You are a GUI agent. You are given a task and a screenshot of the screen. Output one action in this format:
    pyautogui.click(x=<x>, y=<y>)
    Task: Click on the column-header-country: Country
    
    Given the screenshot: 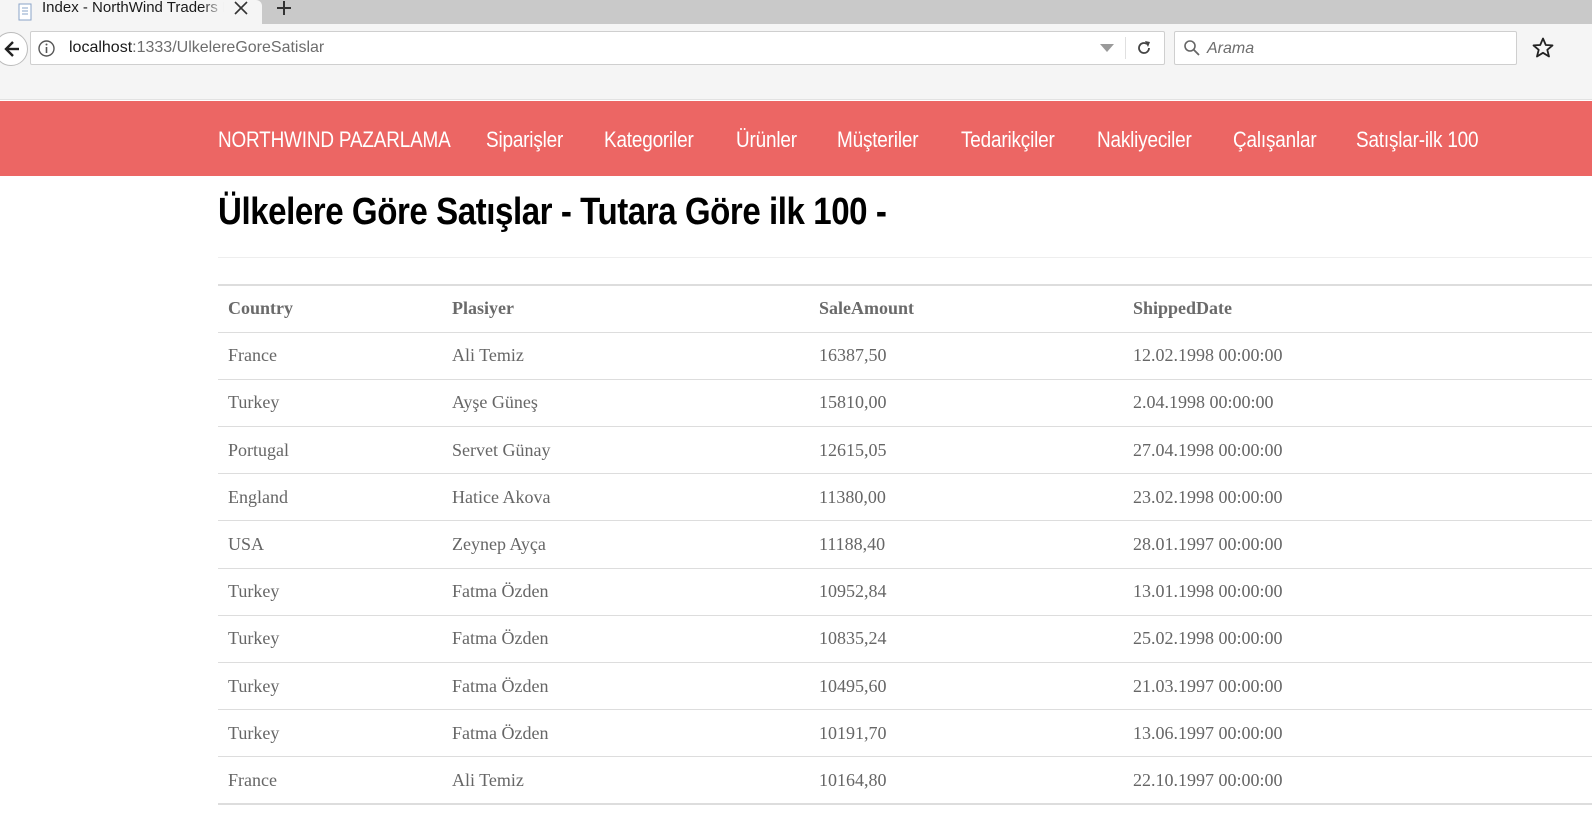 What is the action you would take?
    pyautogui.click(x=330, y=308)
    